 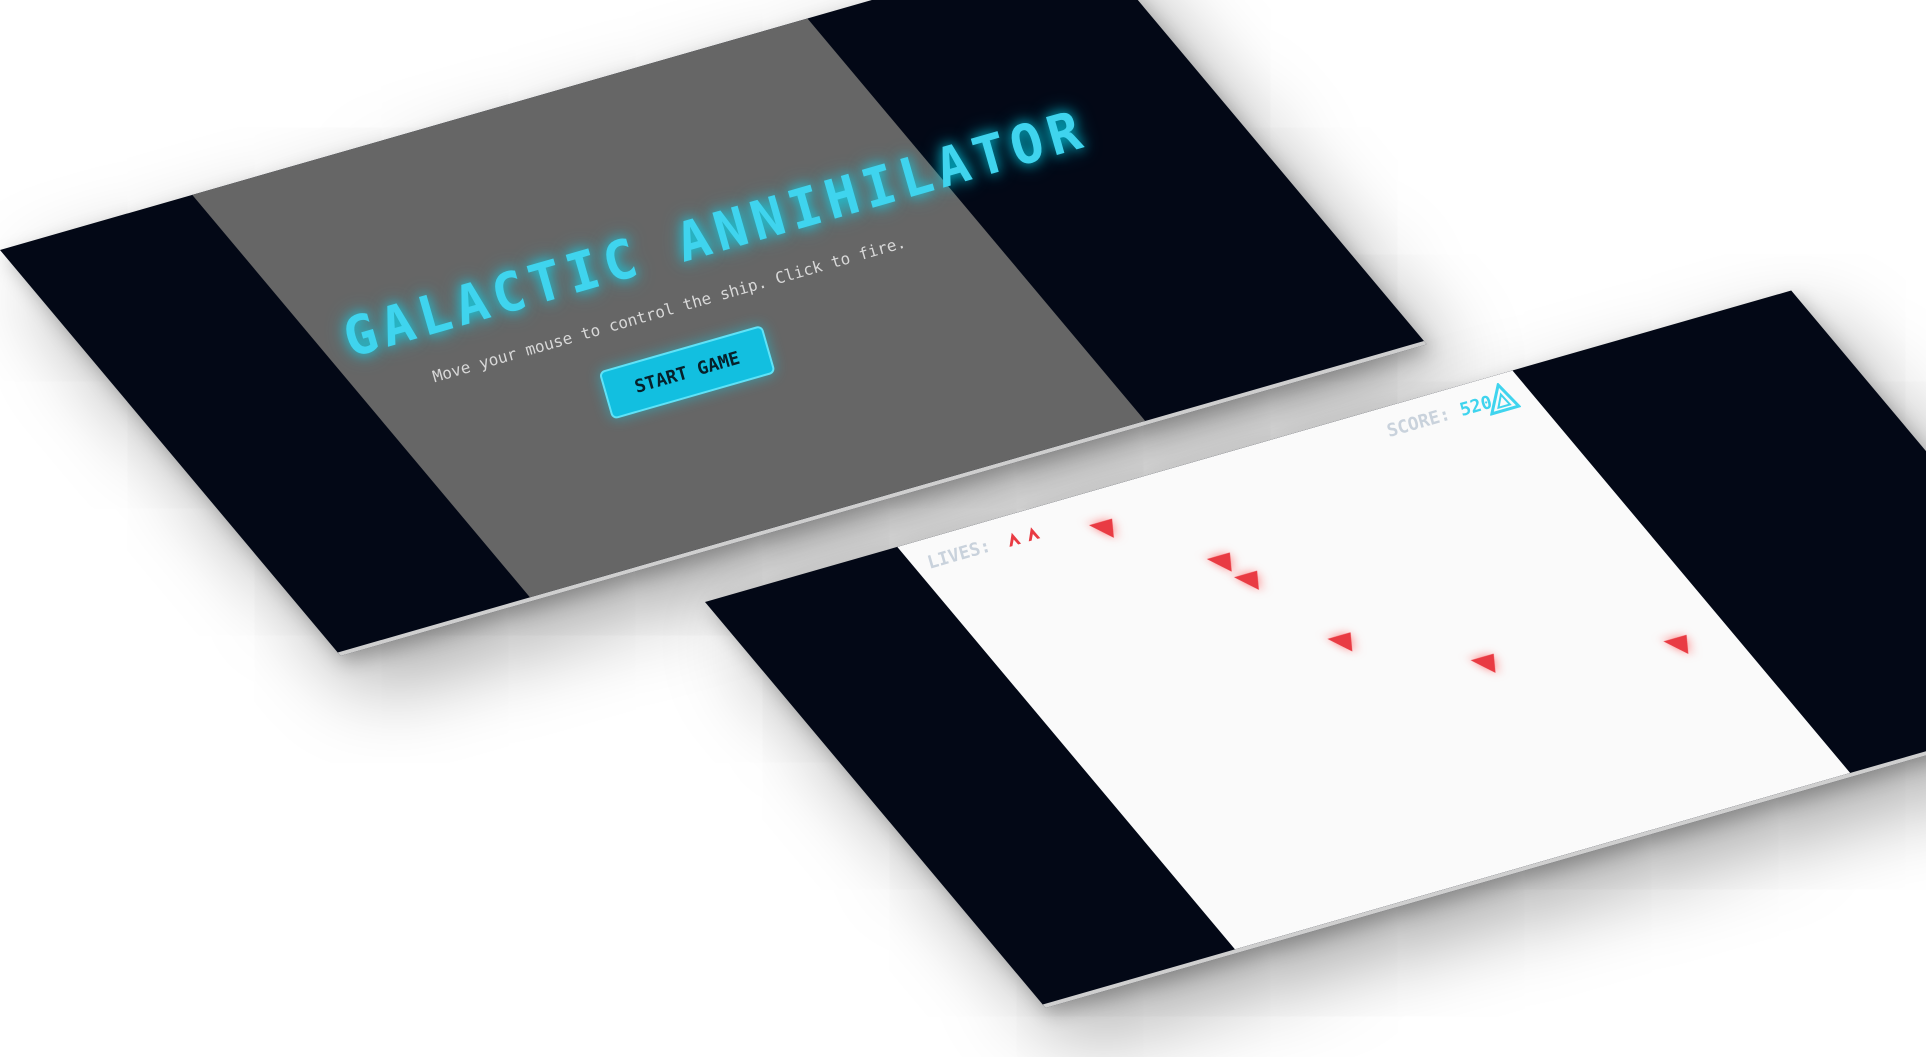 What do you see at coordinates (1418, 423) in the screenshot?
I see `score-label: SCORE:` at bounding box center [1418, 423].